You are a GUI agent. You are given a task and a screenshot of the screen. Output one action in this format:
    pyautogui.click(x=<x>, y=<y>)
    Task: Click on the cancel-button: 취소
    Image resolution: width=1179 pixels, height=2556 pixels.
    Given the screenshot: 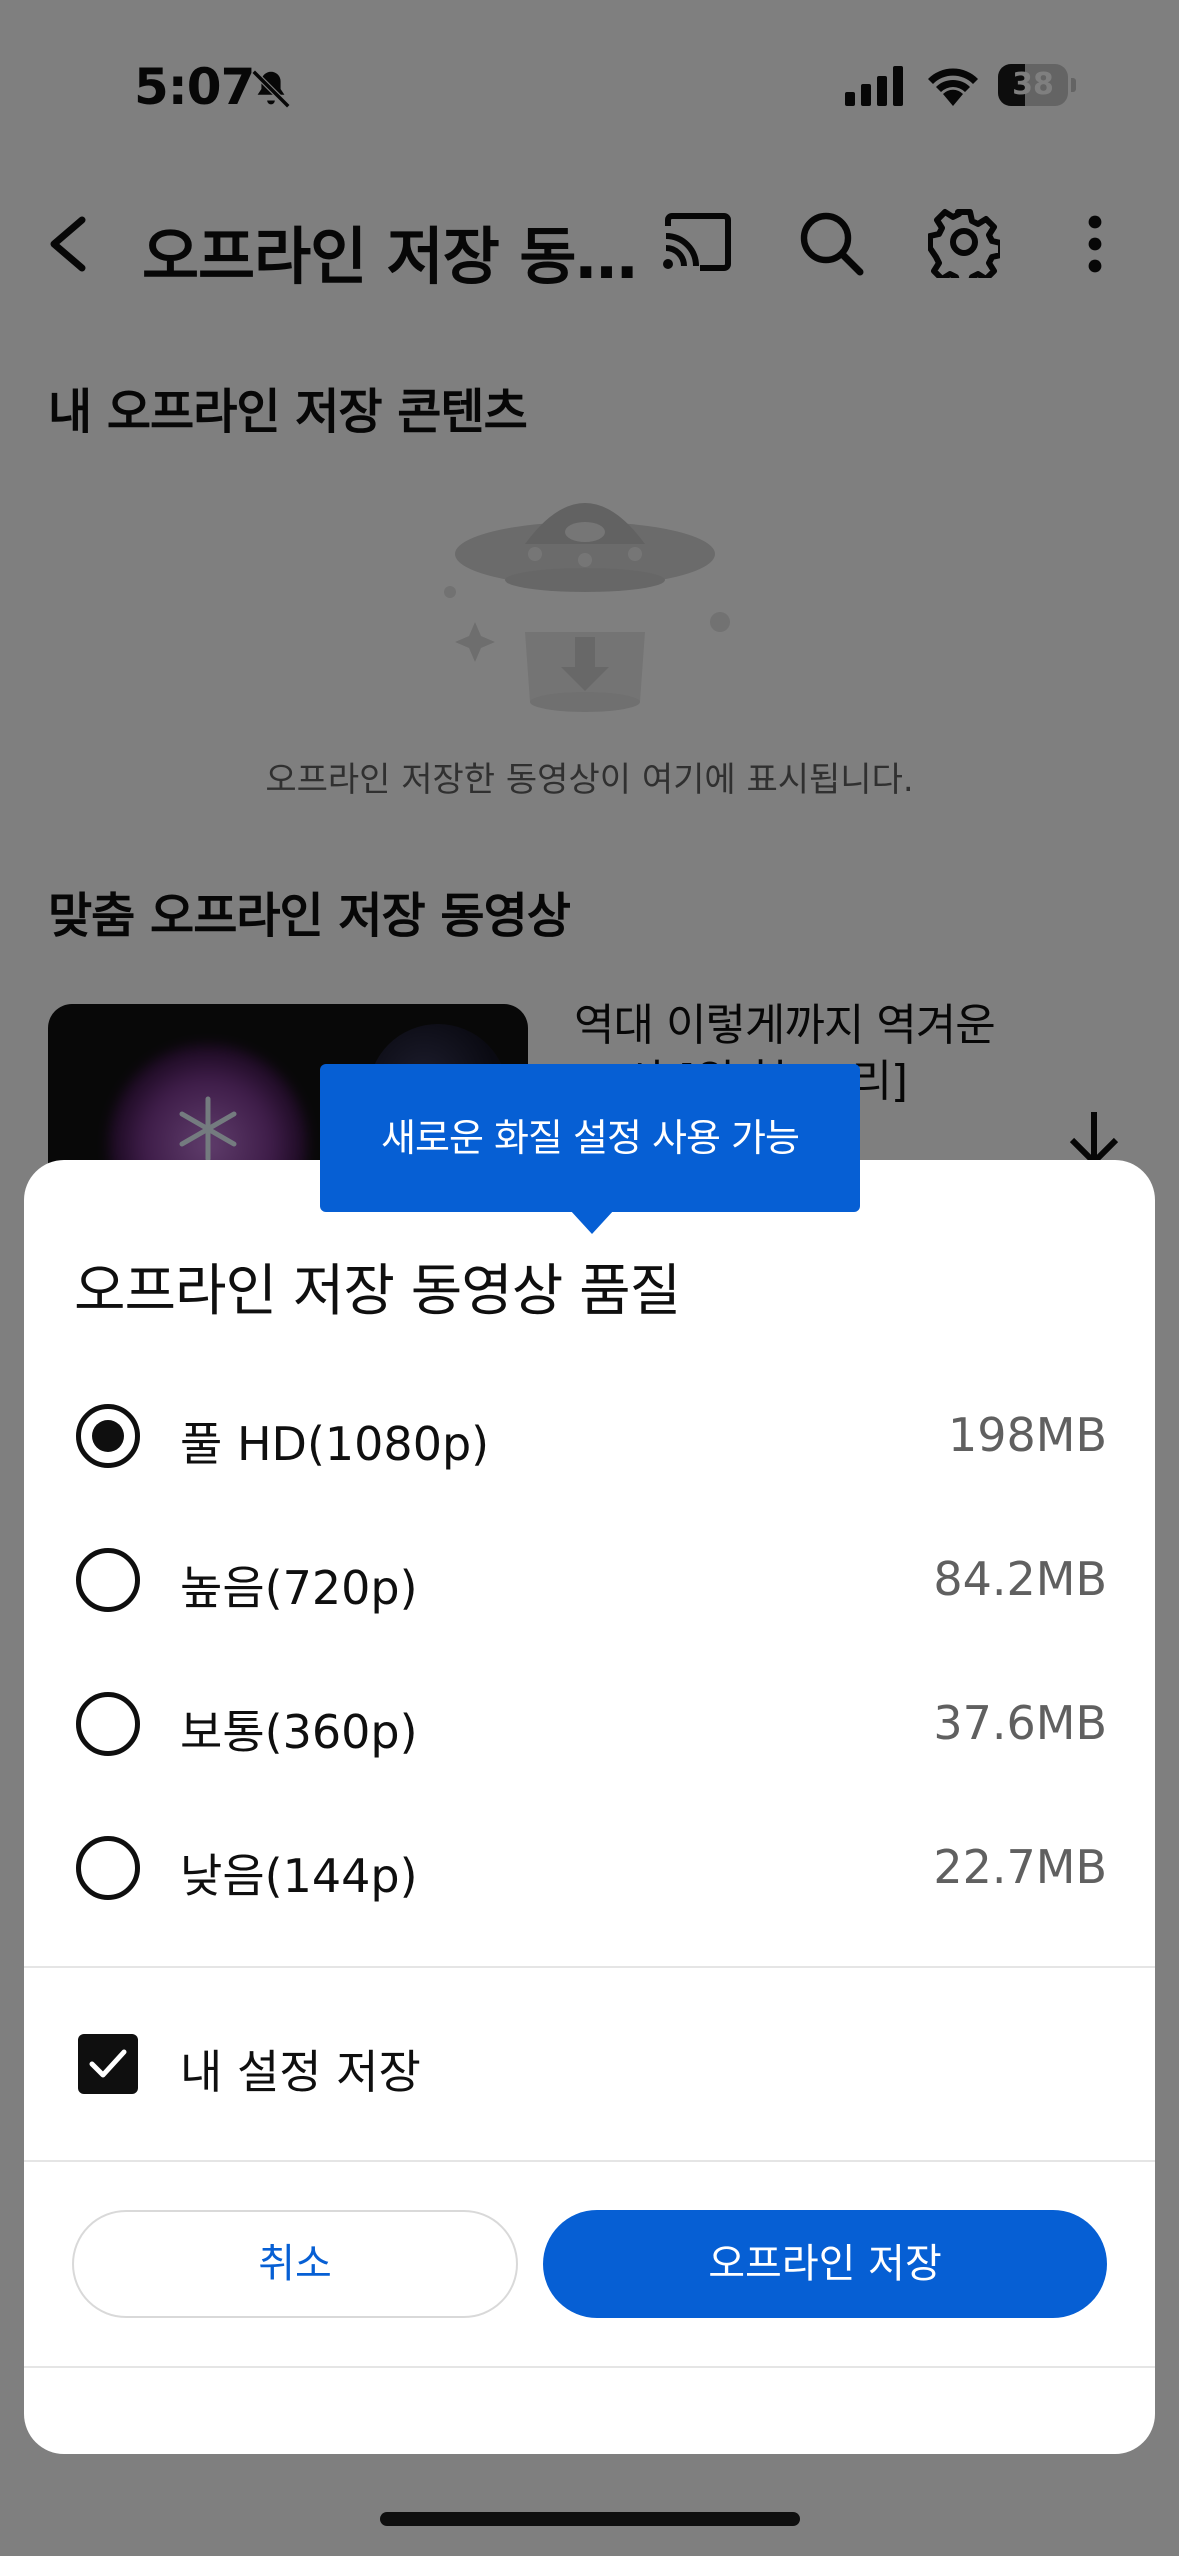 What is the action you would take?
    pyautogui.click(x=295, y=2264)
    